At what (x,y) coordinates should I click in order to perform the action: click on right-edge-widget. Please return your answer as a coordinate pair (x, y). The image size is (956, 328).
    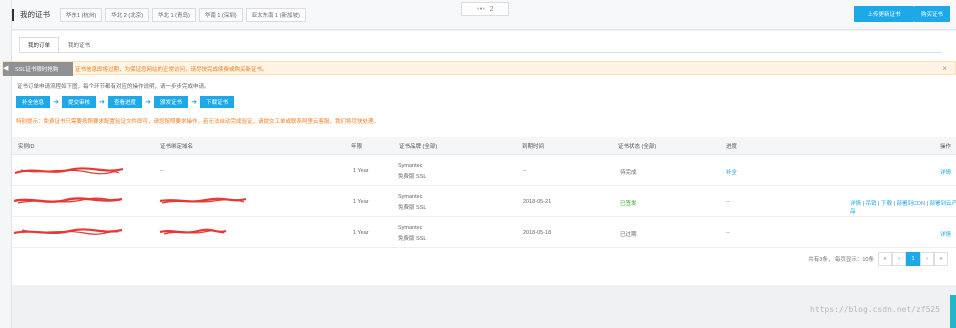
    Looking at the image, I should click on (953, 311).